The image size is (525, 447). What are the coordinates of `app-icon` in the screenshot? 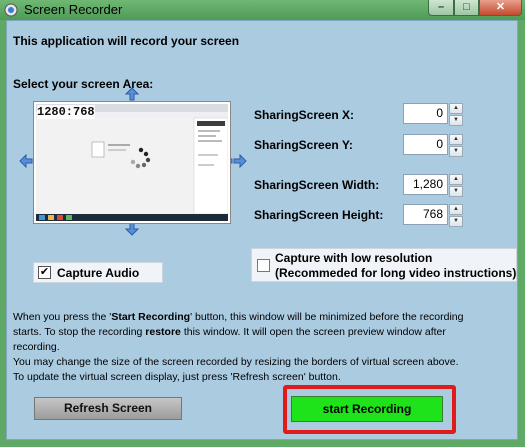 It's located at (11, 10).